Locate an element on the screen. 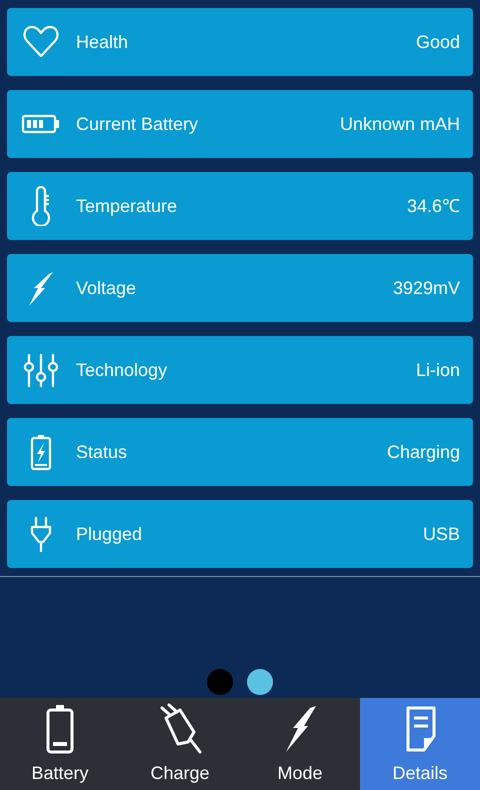  detail-value: Good is located at coordinates (438, 42).